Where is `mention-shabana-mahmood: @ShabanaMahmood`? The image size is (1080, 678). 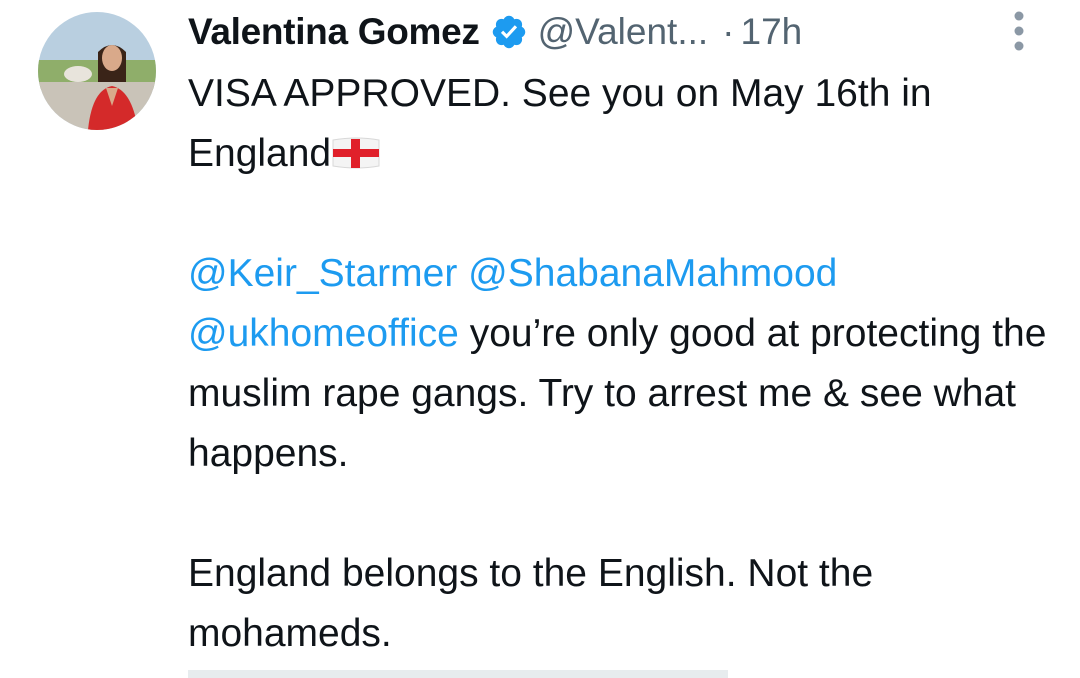 mention-shabana-mahmood: @ShabanaMahmood is located at coordinates (652, 273).